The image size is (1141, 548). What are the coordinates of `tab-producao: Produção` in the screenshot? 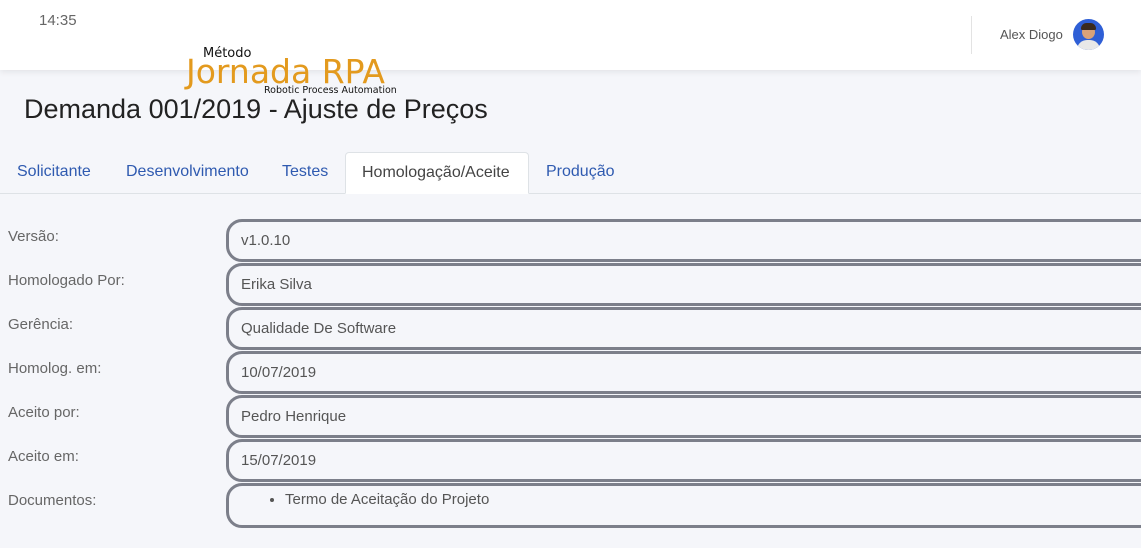 It's located at (580, 173).